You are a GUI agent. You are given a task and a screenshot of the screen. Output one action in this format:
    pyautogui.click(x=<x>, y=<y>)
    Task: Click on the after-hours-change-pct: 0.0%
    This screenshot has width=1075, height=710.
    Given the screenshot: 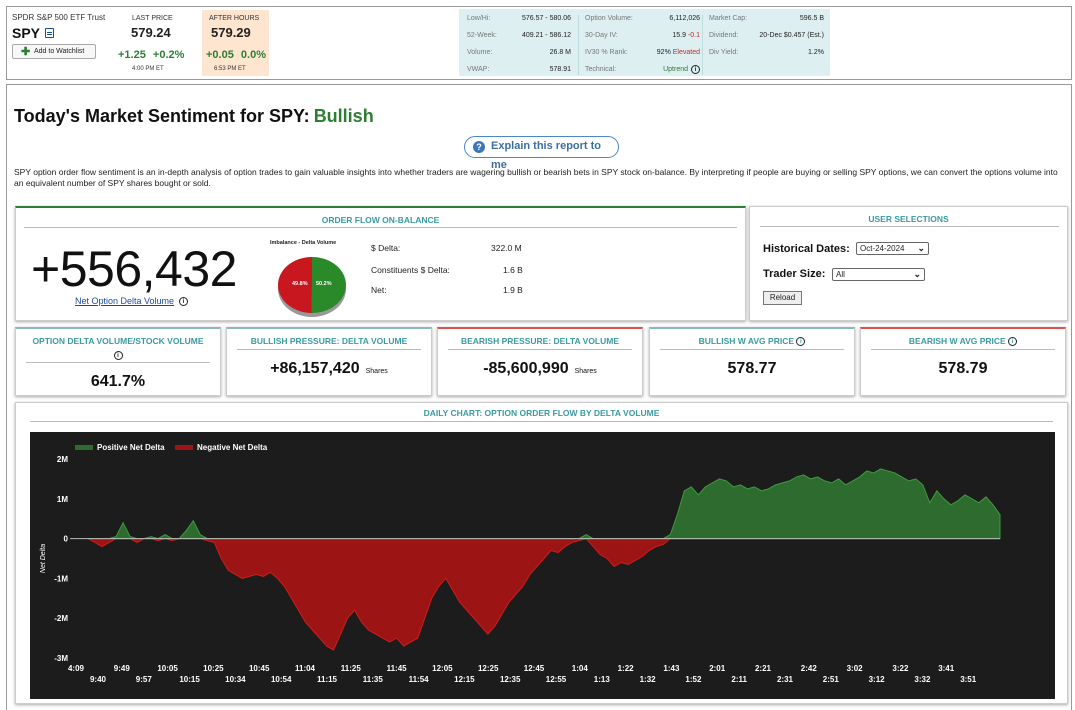 What is the action you would take?
    pyautogui.click(x=253, y=55)
    